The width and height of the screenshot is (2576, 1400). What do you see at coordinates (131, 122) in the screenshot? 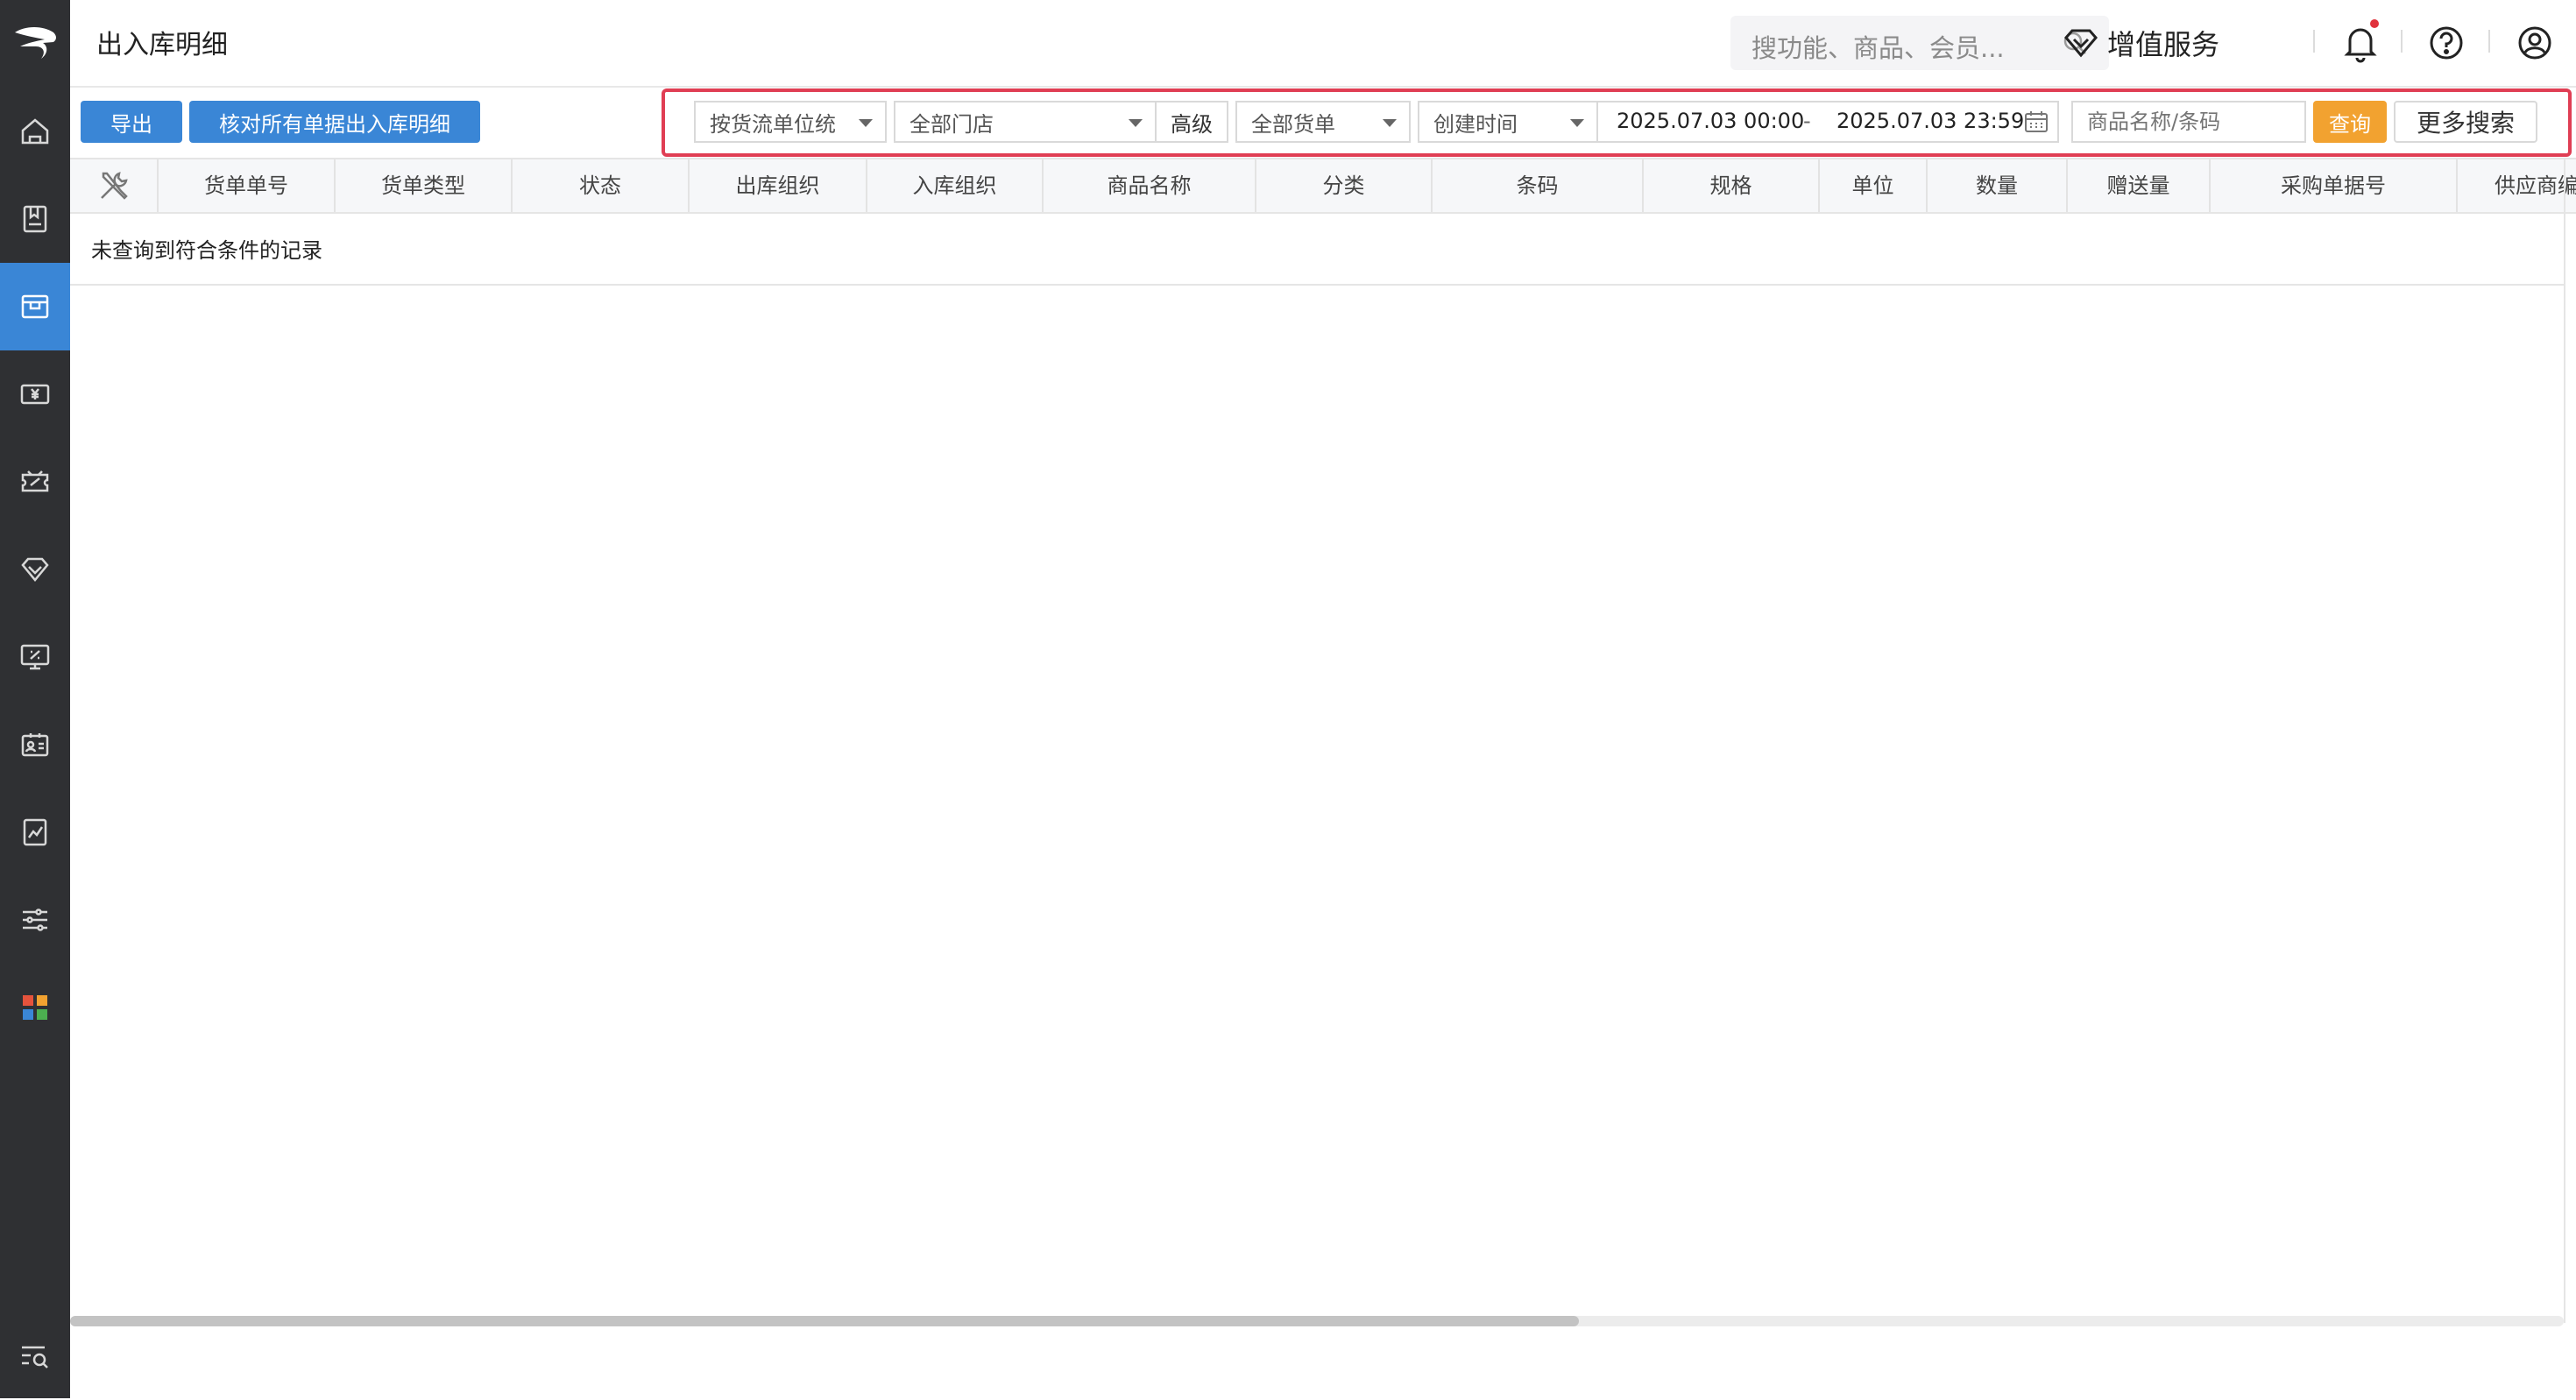
I see `export-button: 导出` at bounding box center [131, 122].